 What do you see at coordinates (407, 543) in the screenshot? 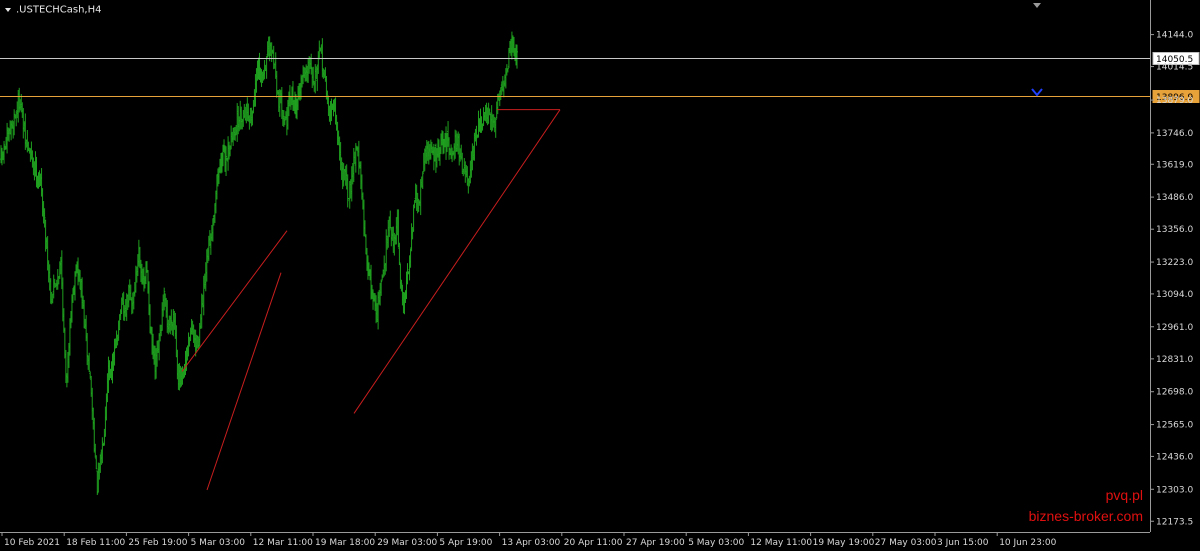
I see `x-tick-label: 29 Mar 03:00` at bounding box center [407, 543].